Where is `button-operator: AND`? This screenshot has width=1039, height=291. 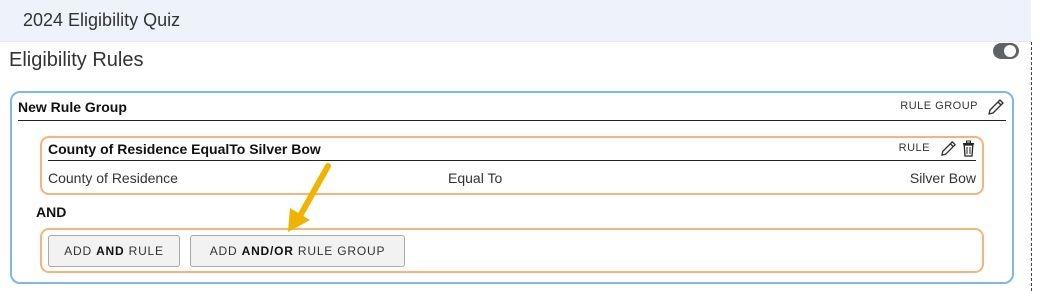
button-operator: AND is located at coordinates (110, 251).